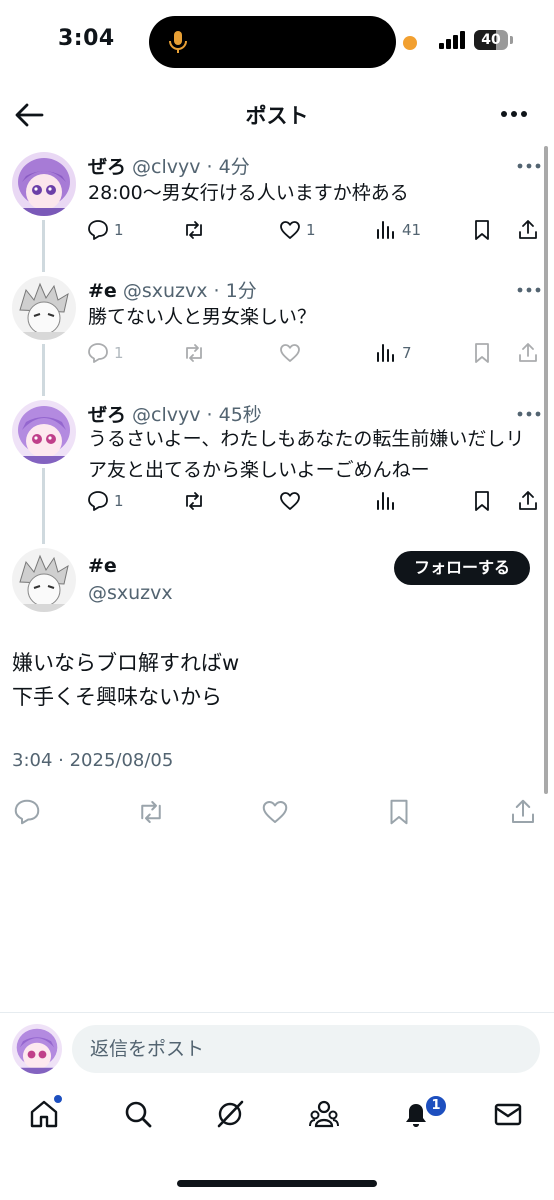  Describe the element at coordinates (130, 593) in the screenshot. I see `main-post-handle: @sxuzvx` at that location.